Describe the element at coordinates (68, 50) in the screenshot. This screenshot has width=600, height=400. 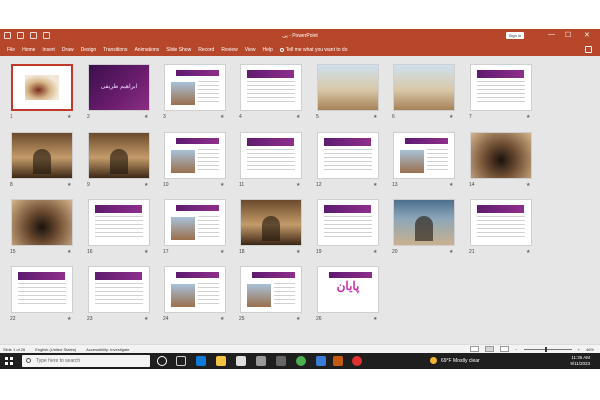
I see `ribbon-tab-draw: Draw` at that location.